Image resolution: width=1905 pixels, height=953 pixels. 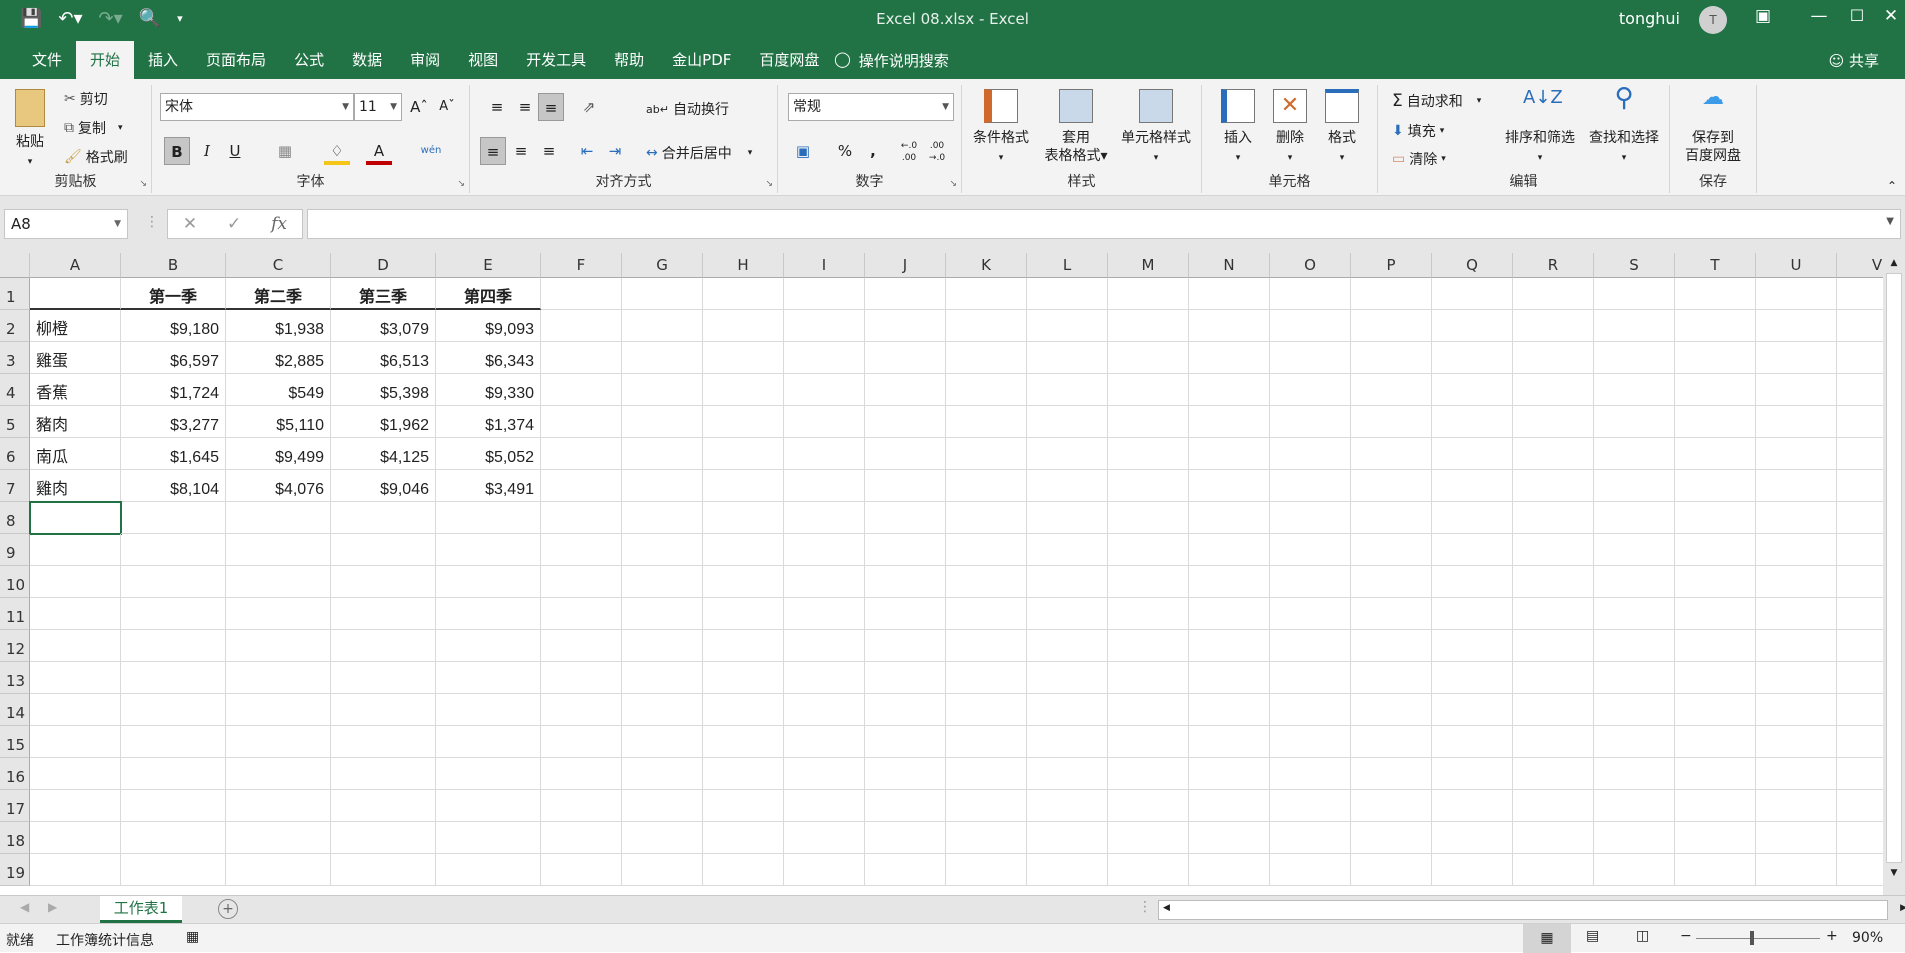 What do you see at coordinates (383, 265) in the screenshot?
I see `column-header: D` at bounding box center [383, 265].